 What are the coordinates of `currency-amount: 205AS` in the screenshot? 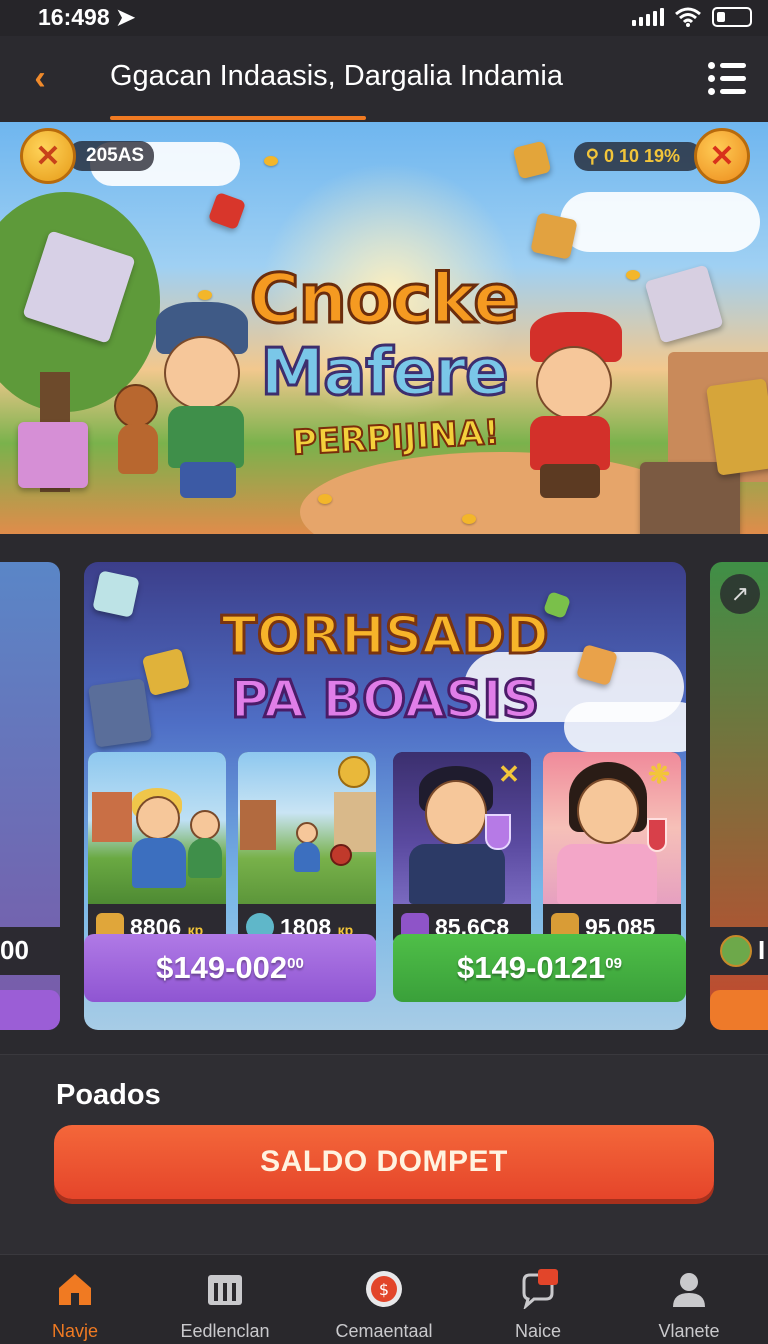 It's located at (111, 156).